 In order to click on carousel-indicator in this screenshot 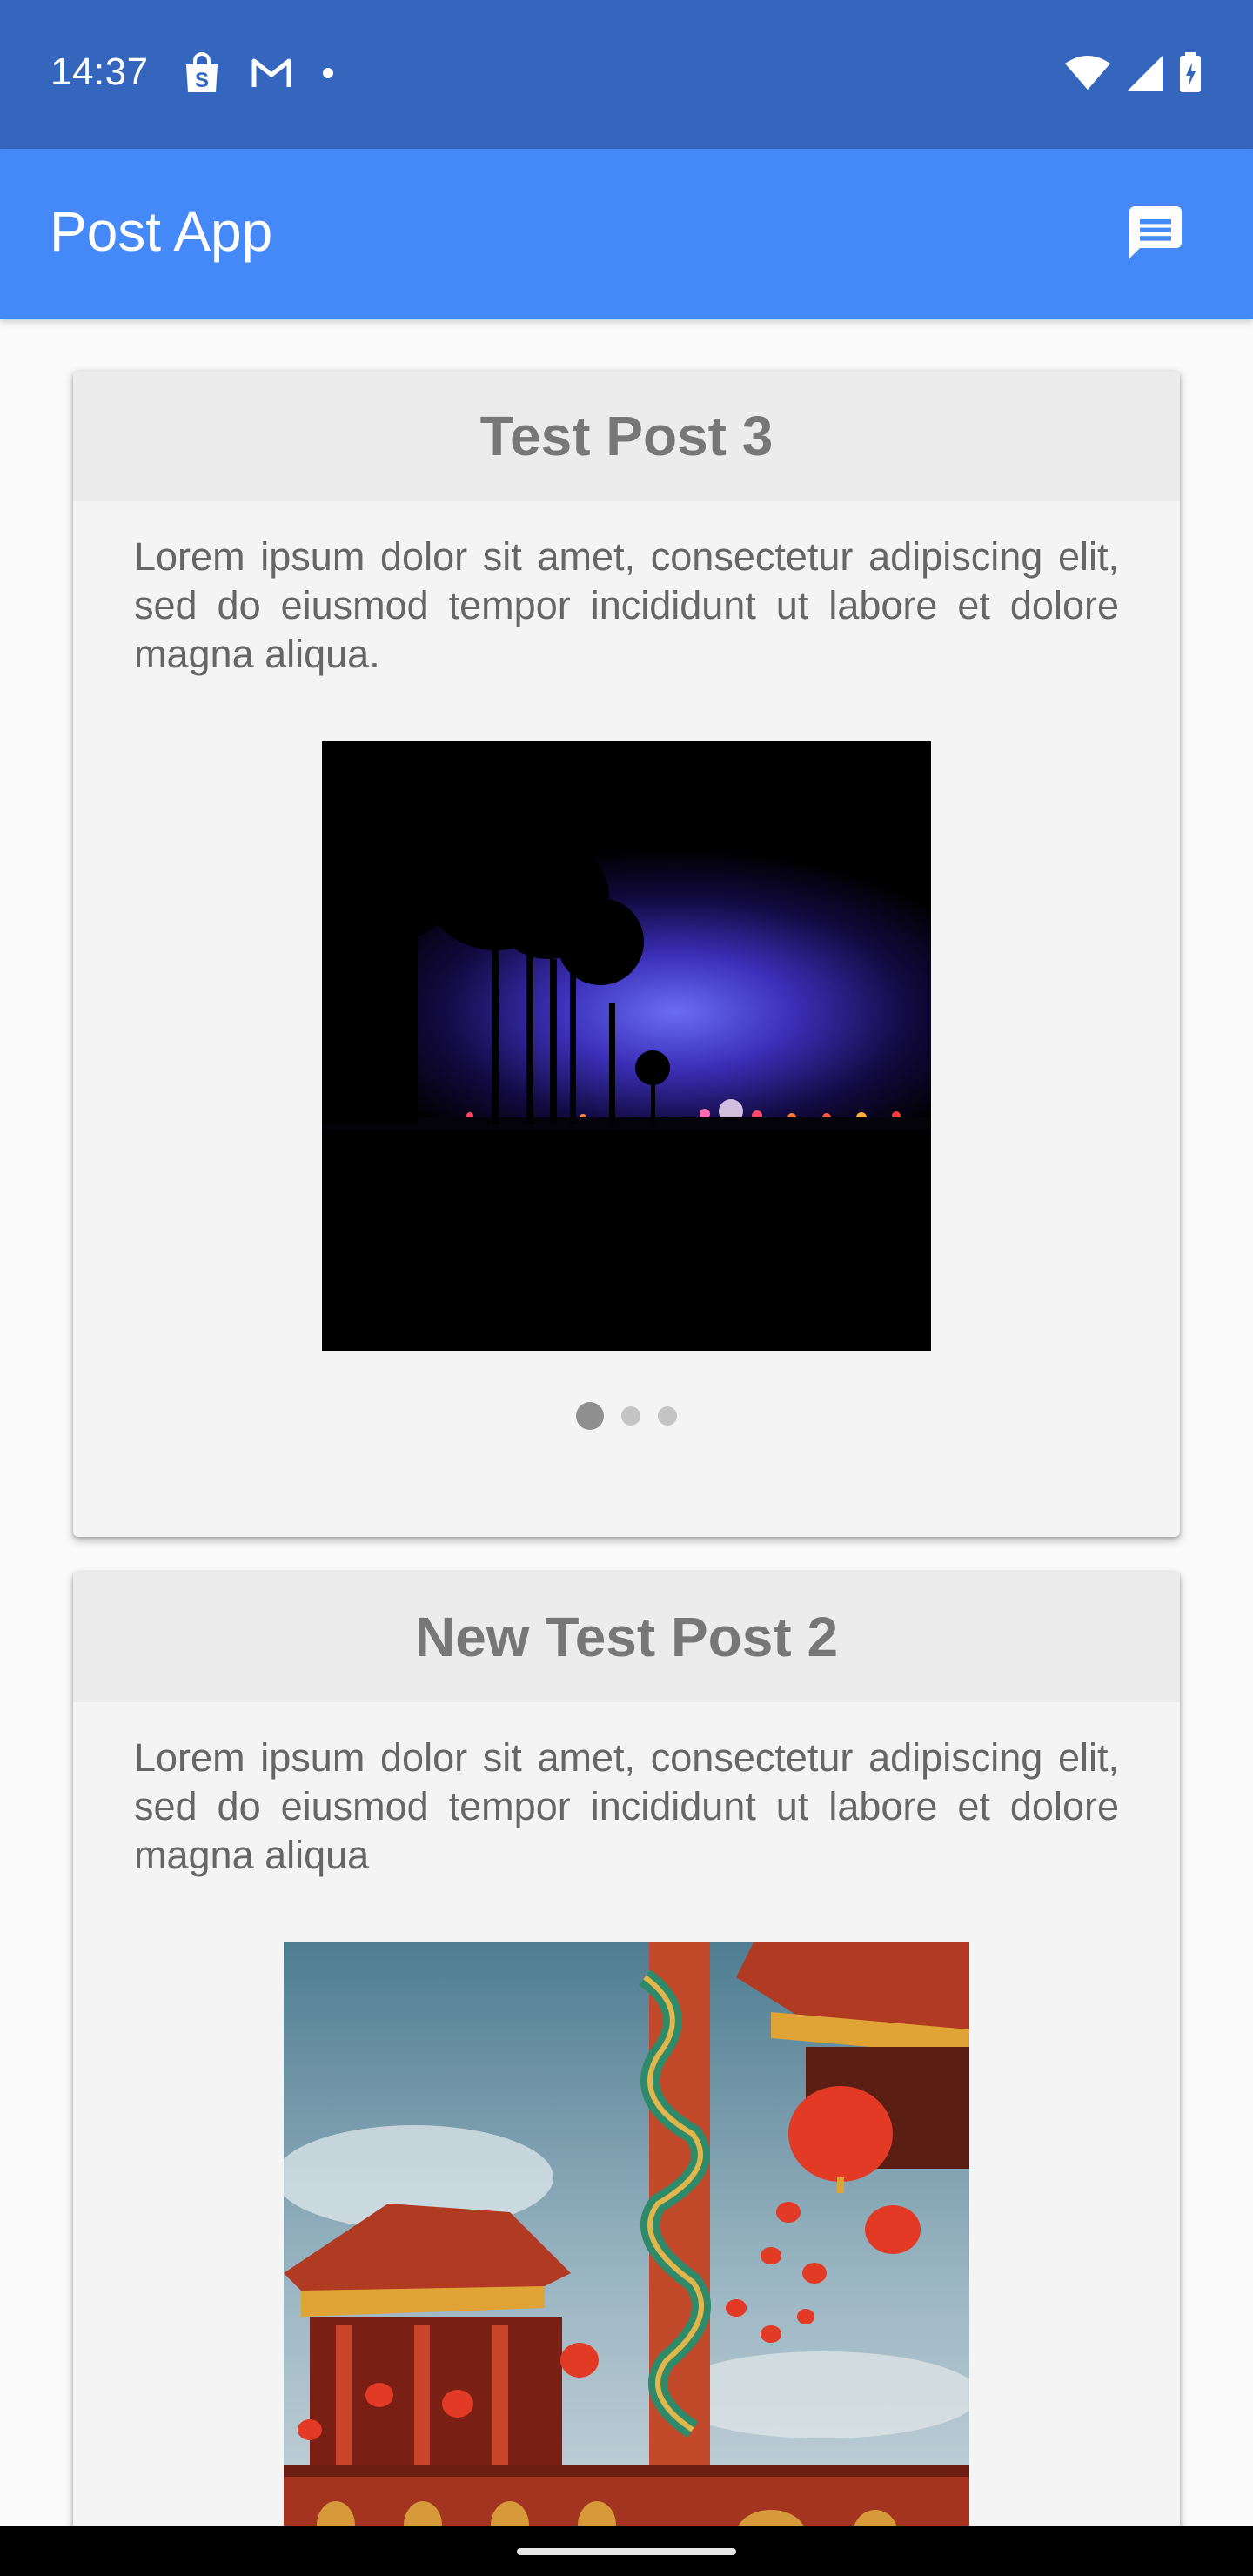, I will do `click(626, 1416)`.